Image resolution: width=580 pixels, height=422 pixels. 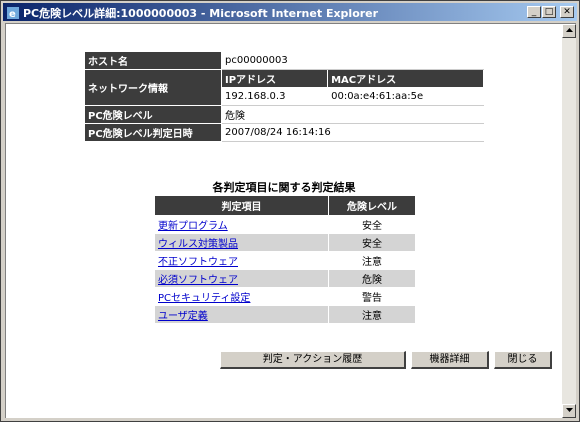 I want to click on host-label: ホスト名, so click(x=153, y=60).